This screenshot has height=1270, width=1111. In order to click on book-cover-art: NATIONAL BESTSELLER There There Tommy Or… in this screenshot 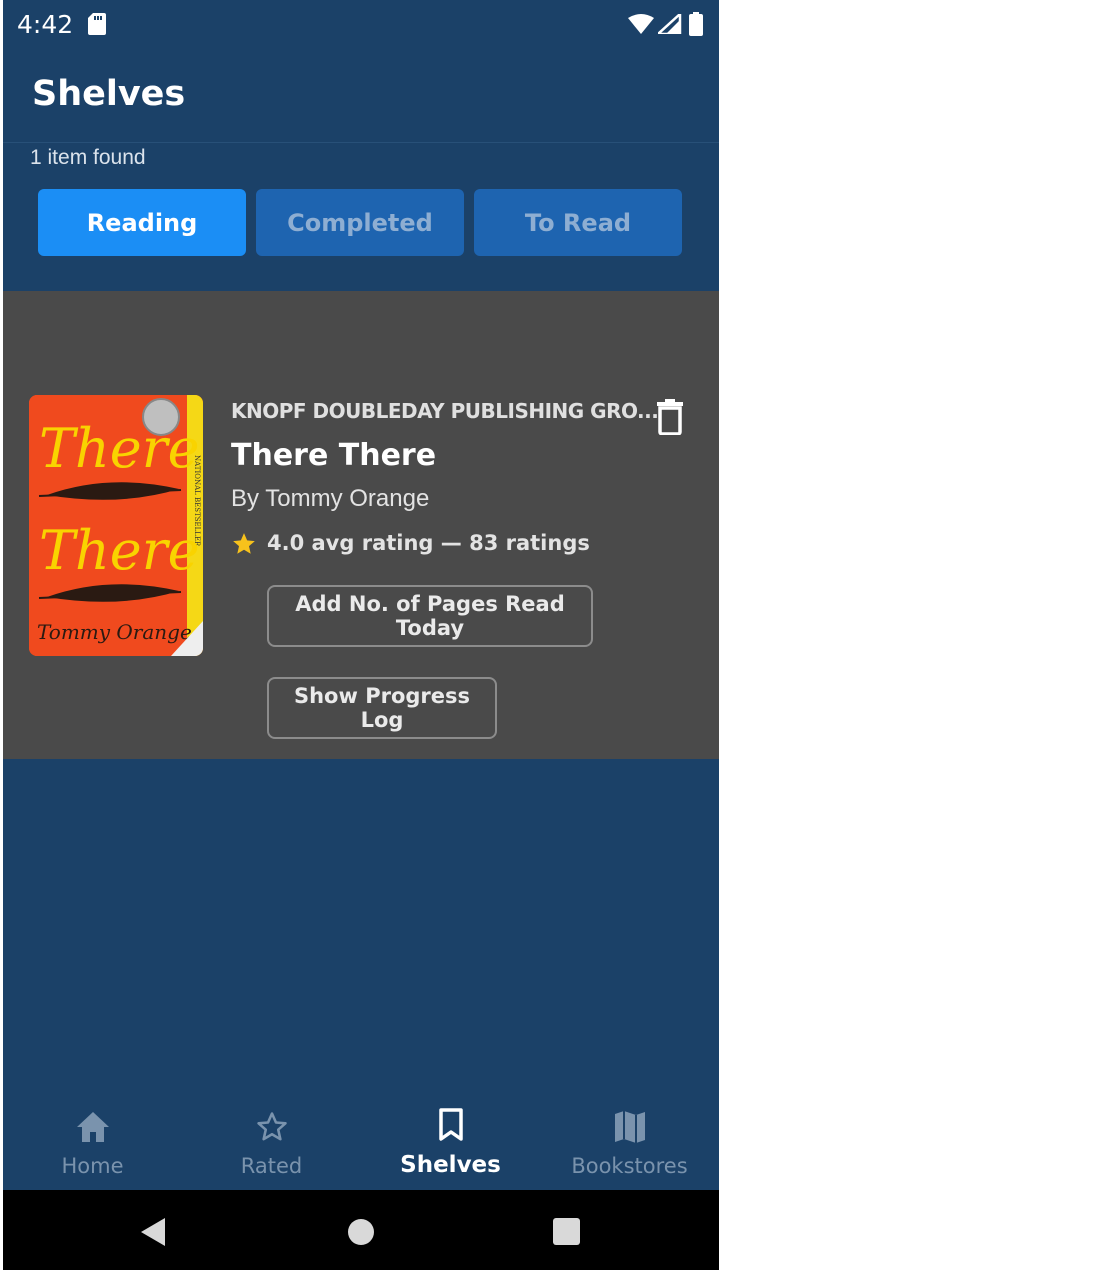, I will do `click(116, 525)`.